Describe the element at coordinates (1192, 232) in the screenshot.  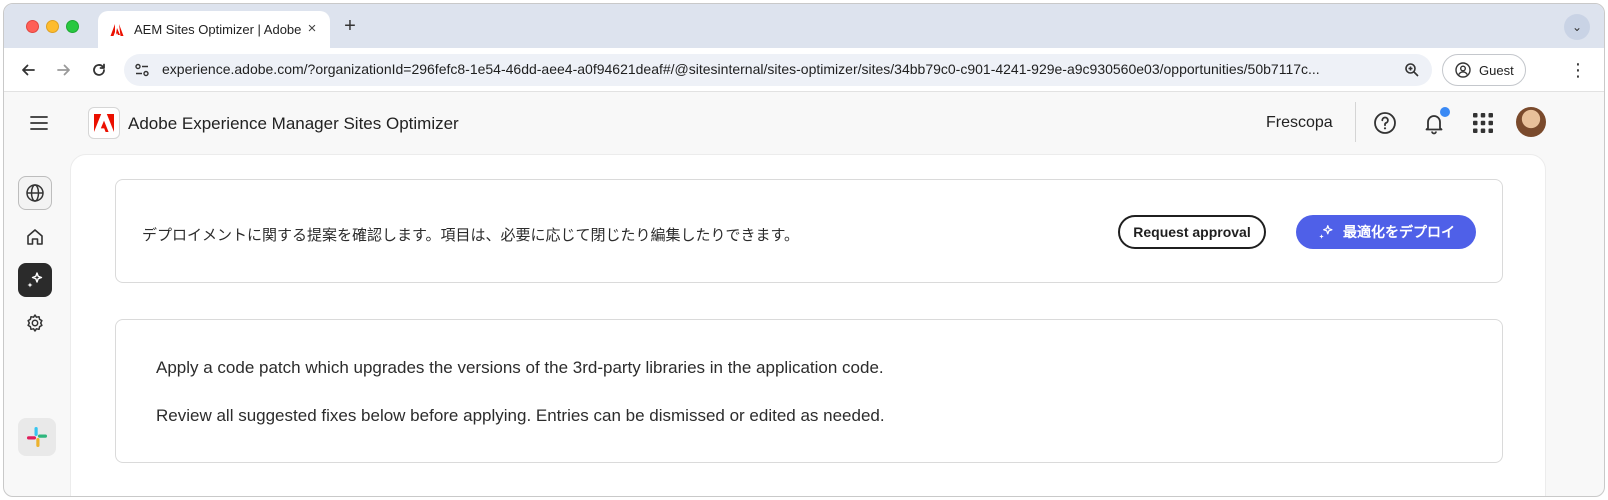
I see `request-approval-button: Request approval` at that location.